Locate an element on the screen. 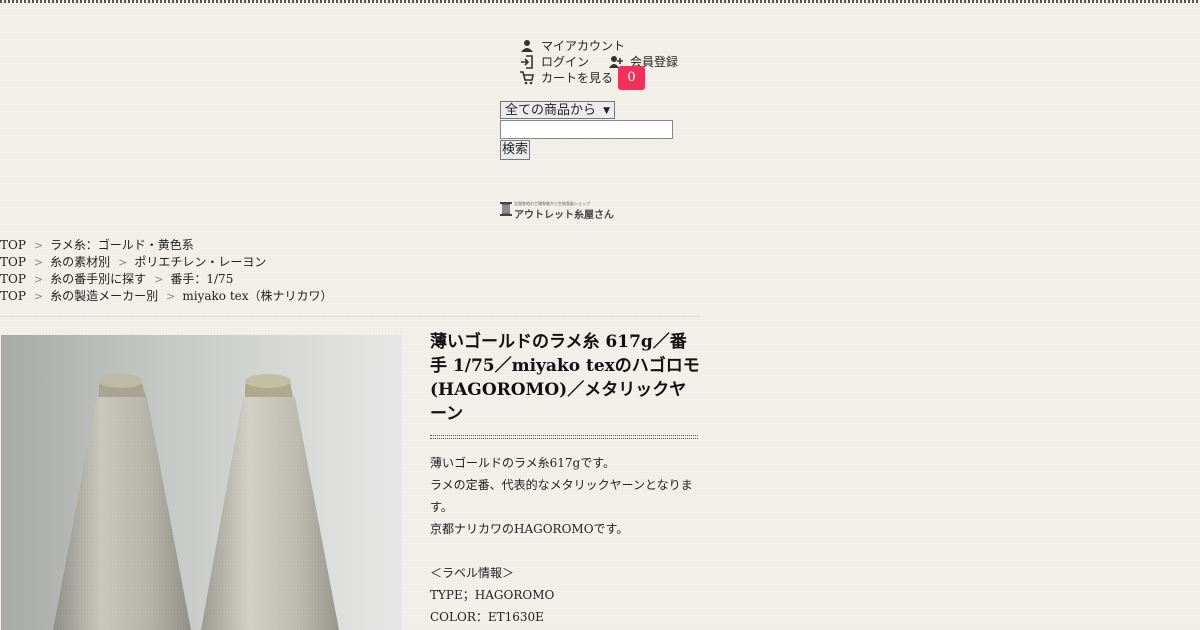 This screenshot has height=630, width=1200. description-line: 京都ナリカワのHAGOROMOです。 is located at coordinates (529, 529).